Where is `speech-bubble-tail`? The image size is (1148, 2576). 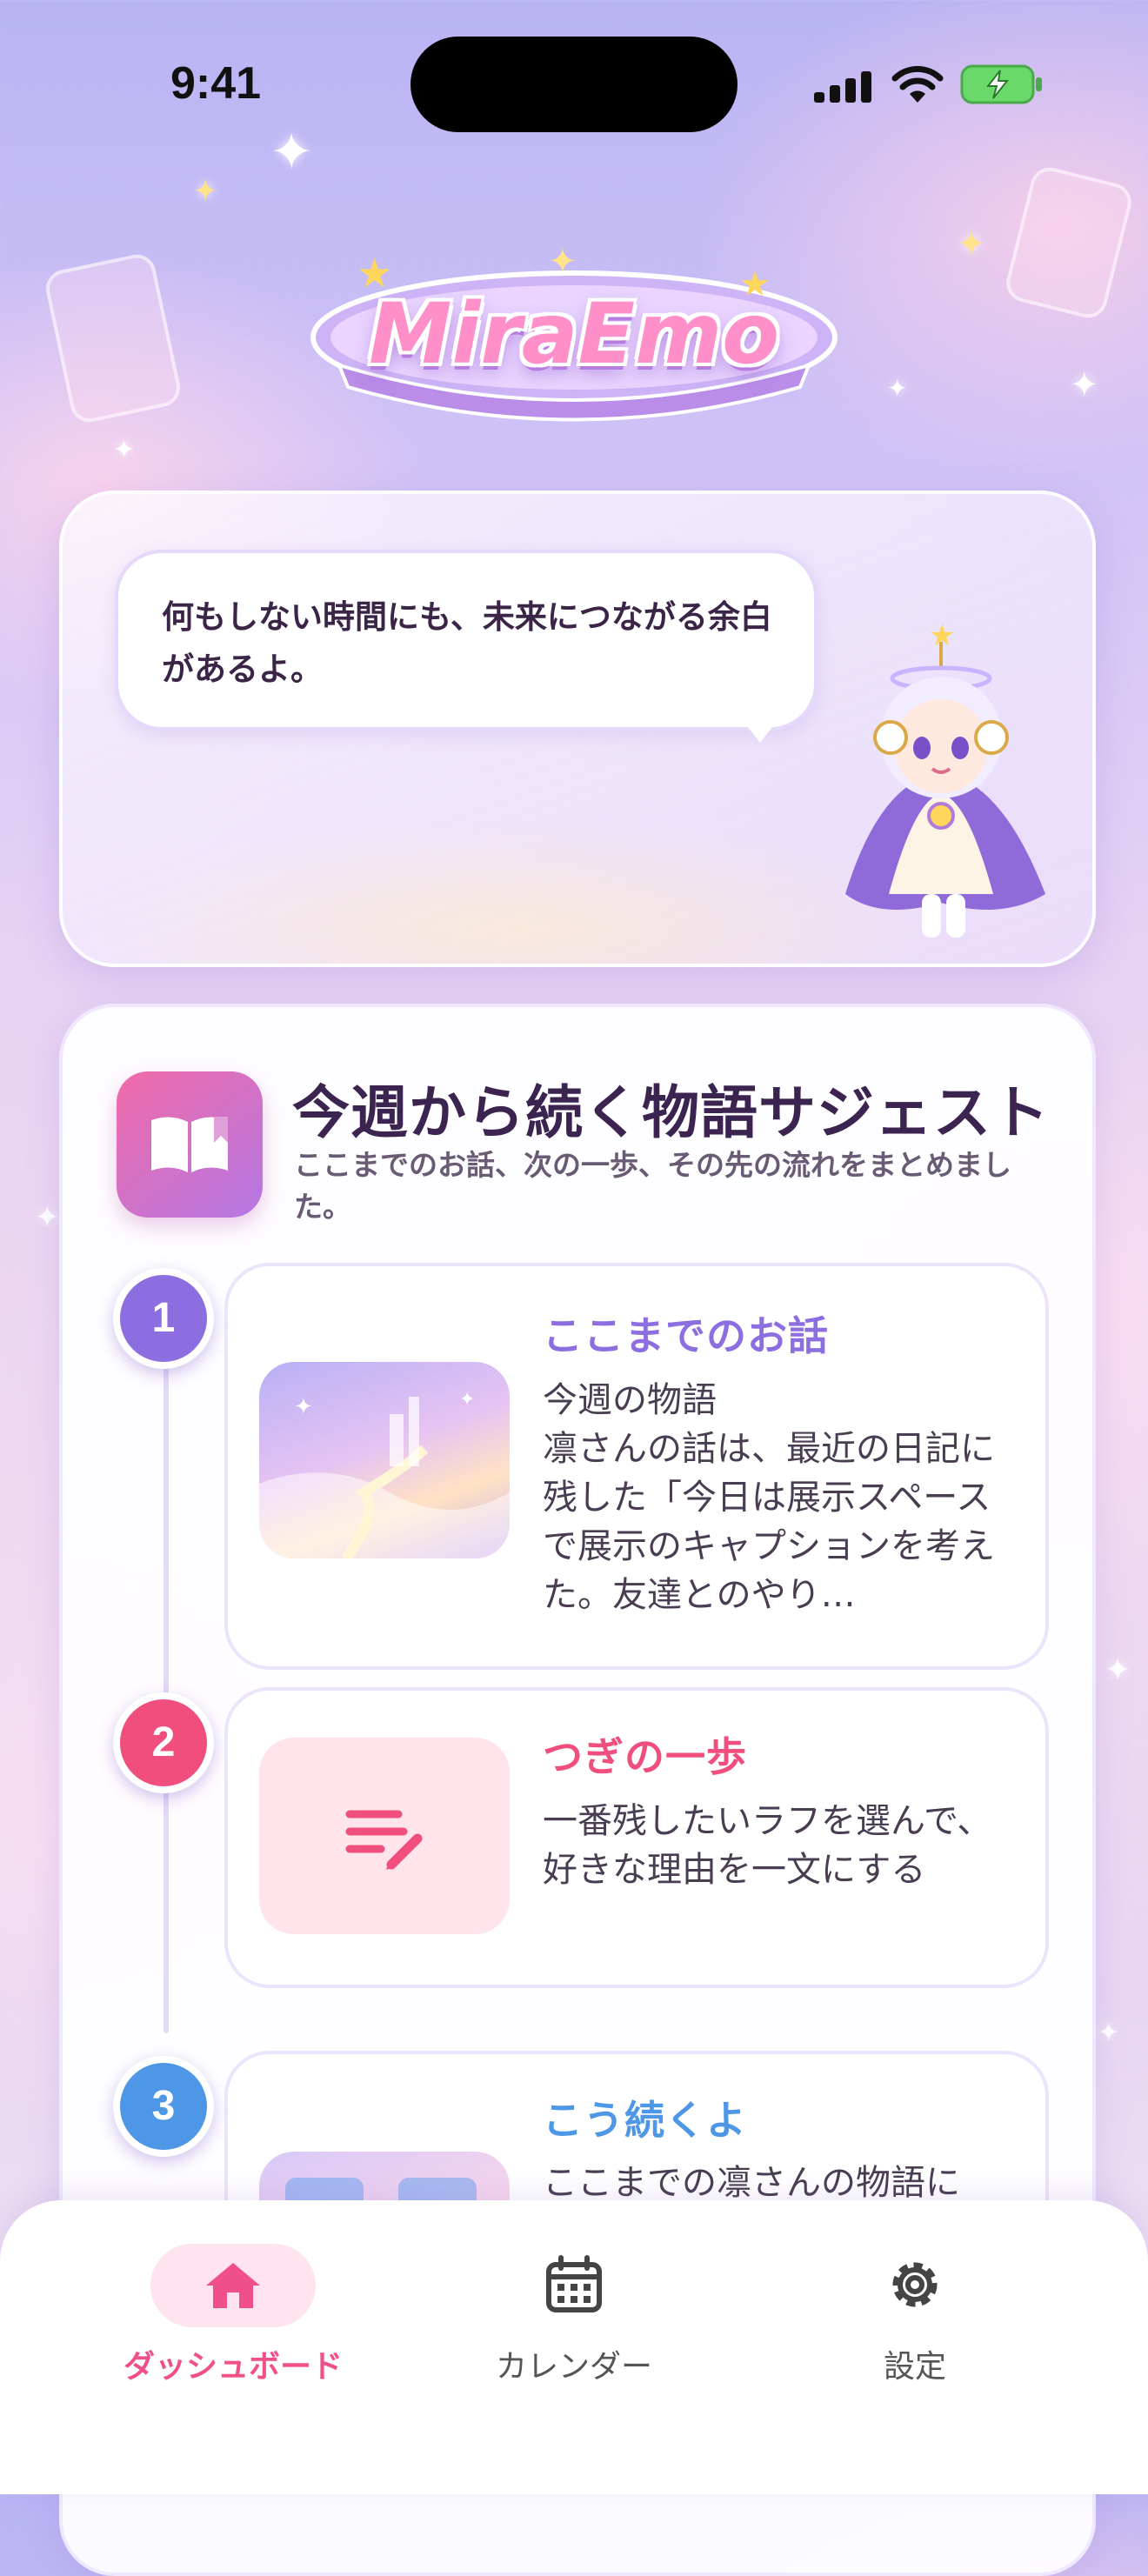 speech-bubble-tail is located at coordinates (760, 730).